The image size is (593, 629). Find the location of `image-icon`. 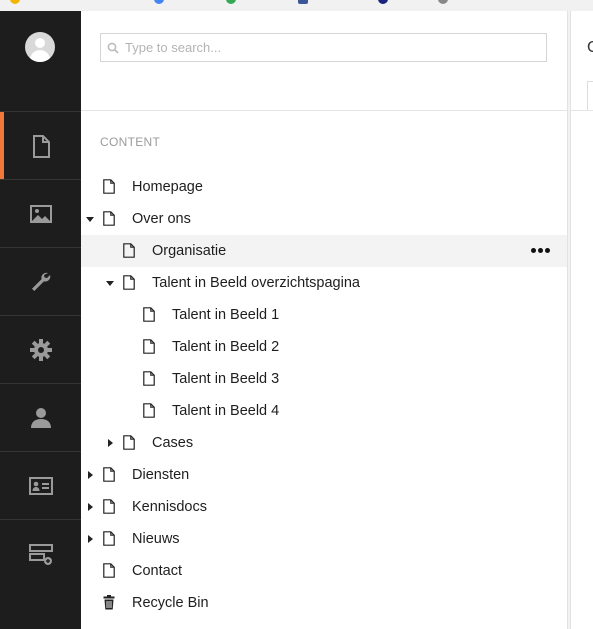

image-icon is located at coordinates (40, 213).